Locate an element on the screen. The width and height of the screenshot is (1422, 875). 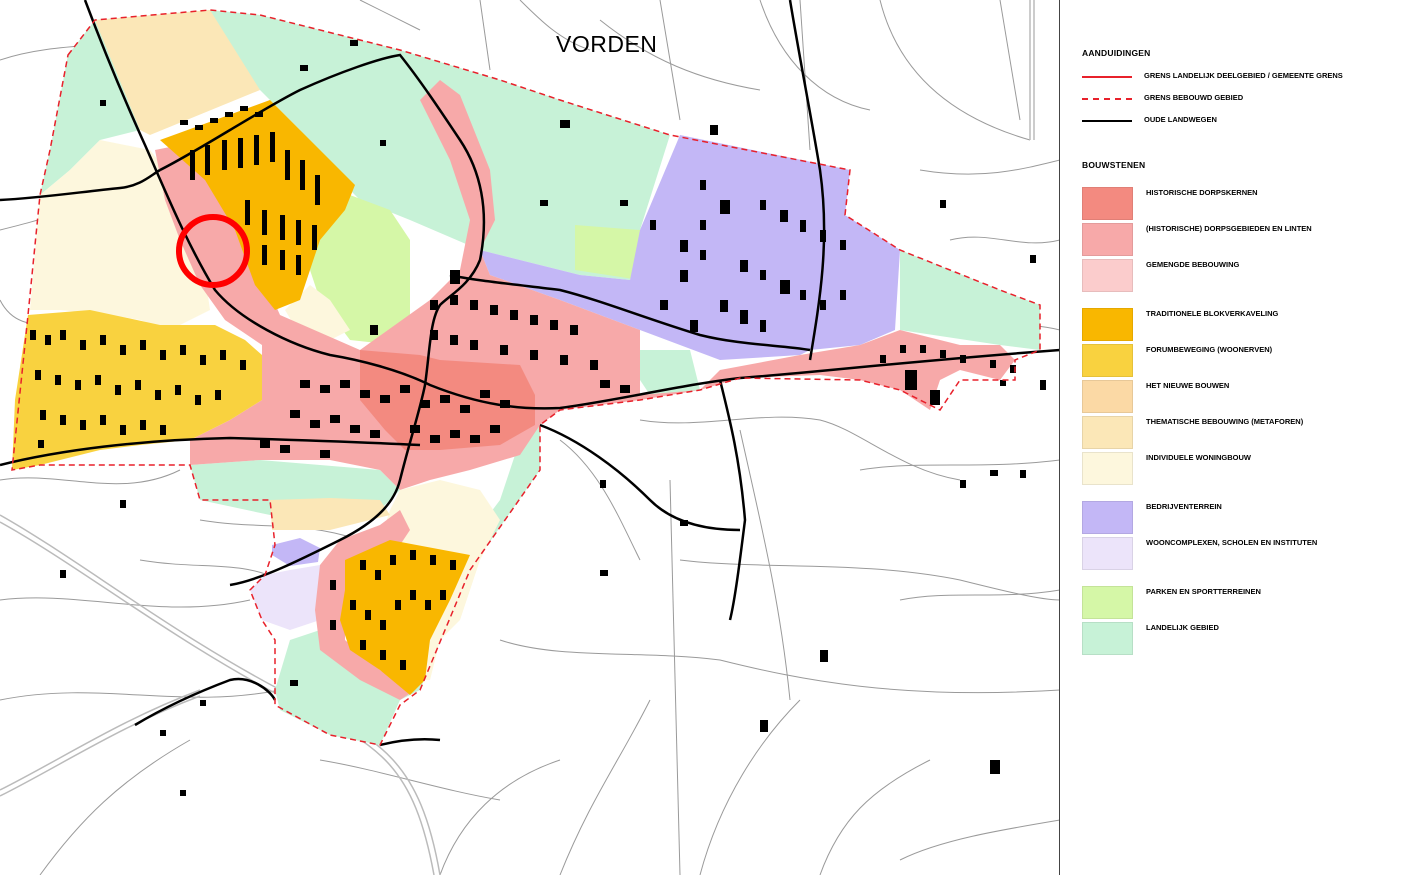
legend-swatch-label: INDIVIDUELE WONINGBOUW is located at coordinates (1198, 457).